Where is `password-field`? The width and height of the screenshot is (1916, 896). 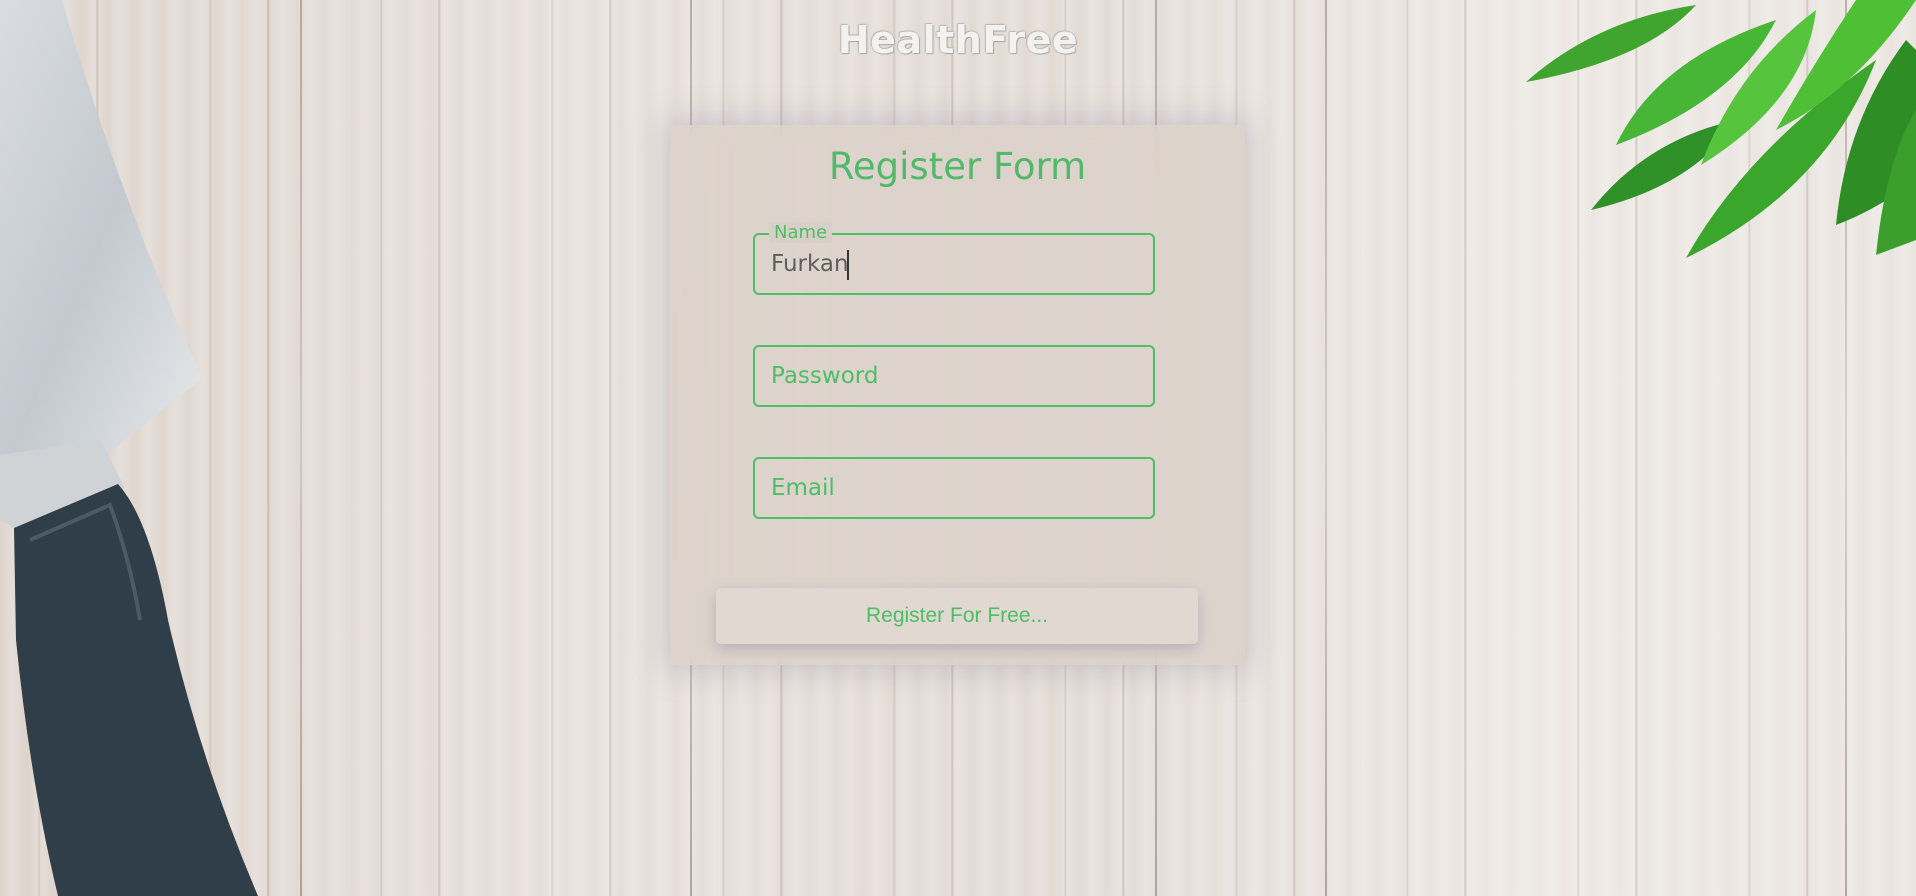
password-field is located at coordinates (954, 376).